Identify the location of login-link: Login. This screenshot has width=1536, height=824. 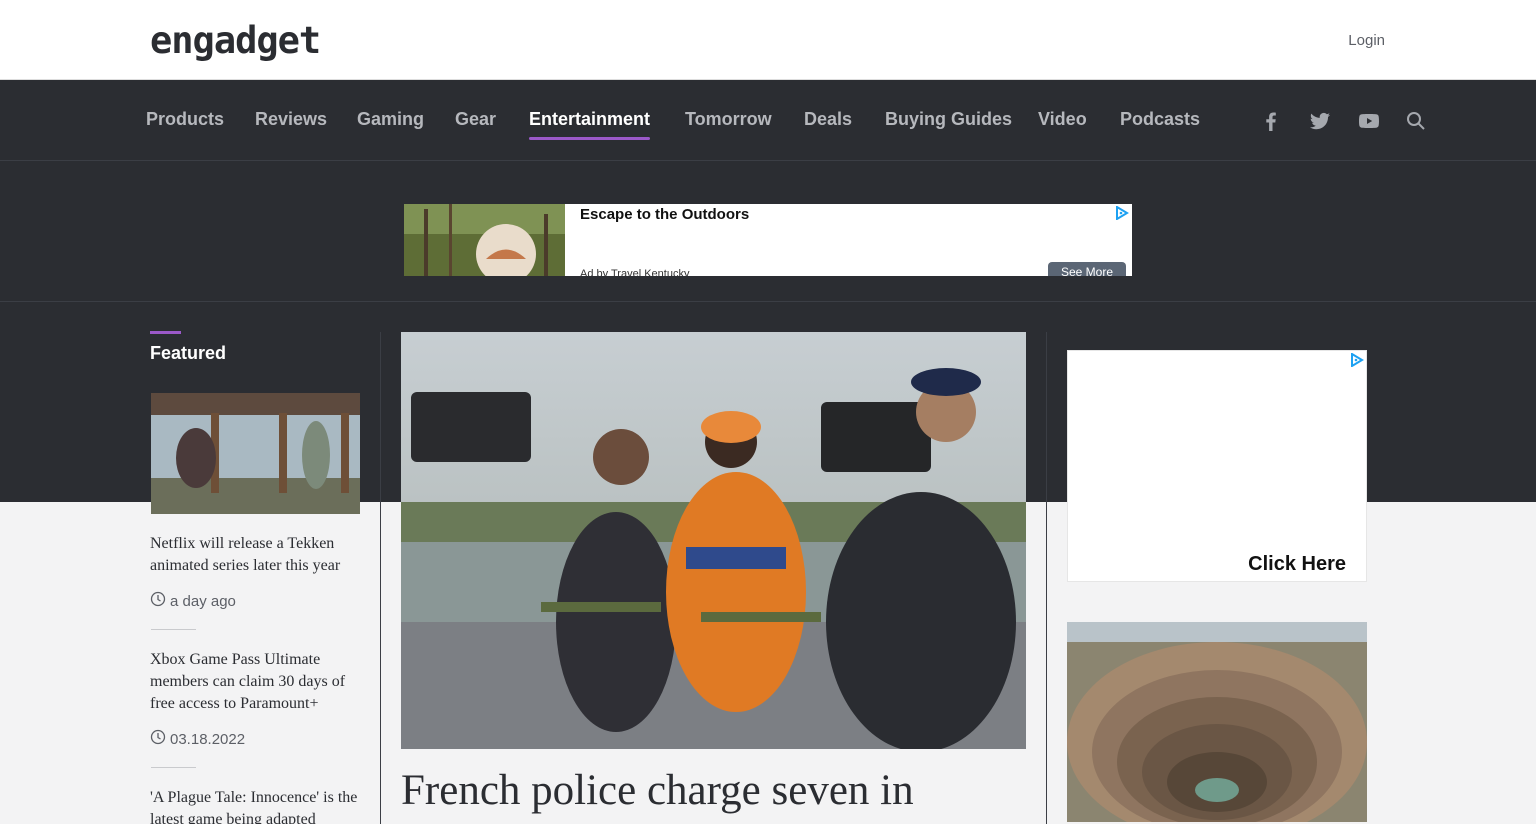
(1366, 40).